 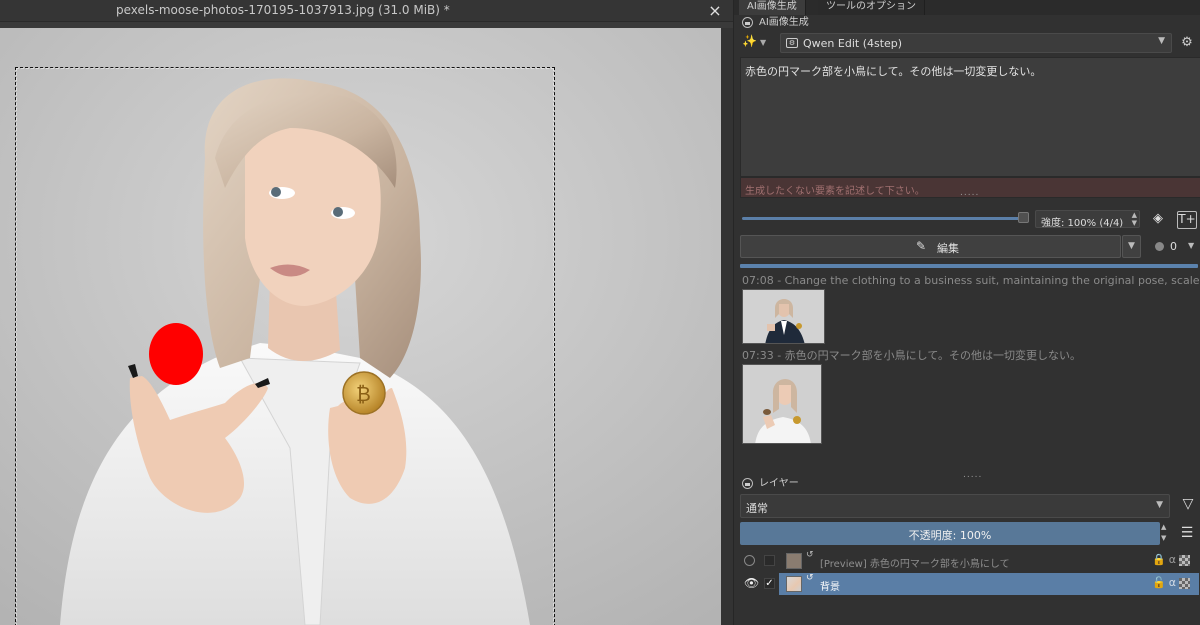 I want to click on strength-slider-handle, so click(x=1023, y=217).